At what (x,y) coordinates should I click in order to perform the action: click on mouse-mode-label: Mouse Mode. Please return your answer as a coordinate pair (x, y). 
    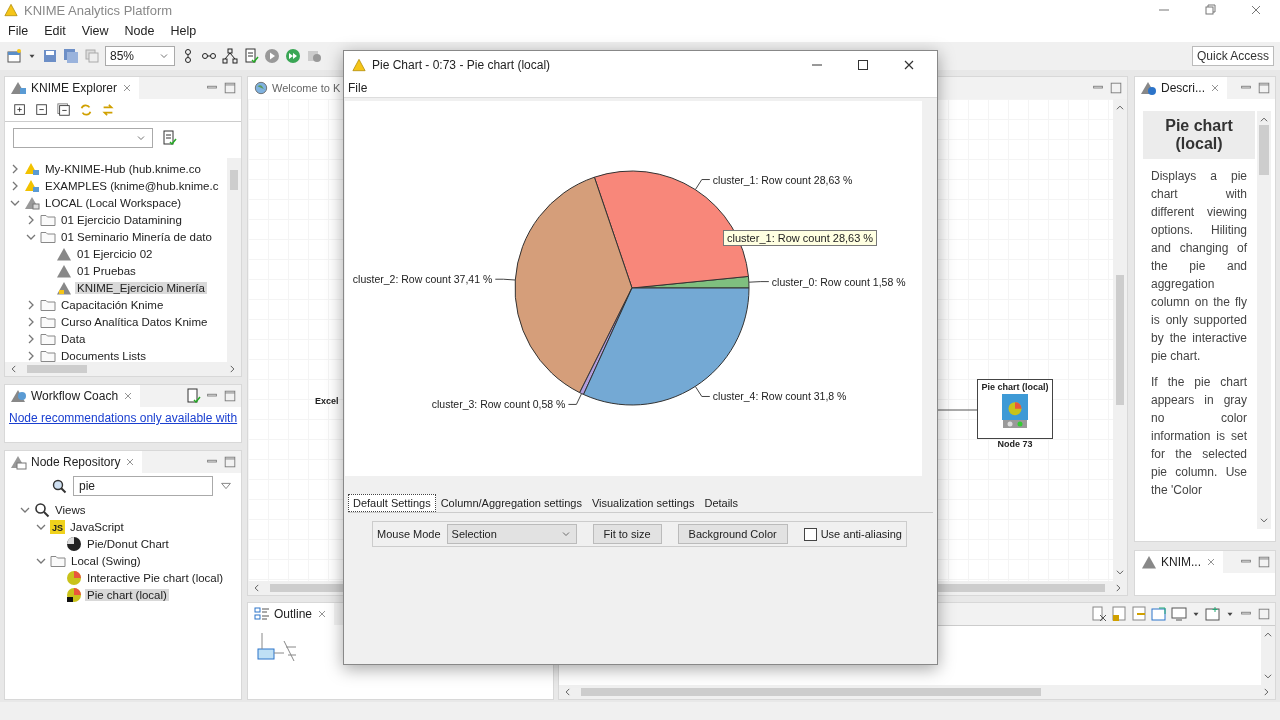
    Looking at the image, I should click on (409, 534).